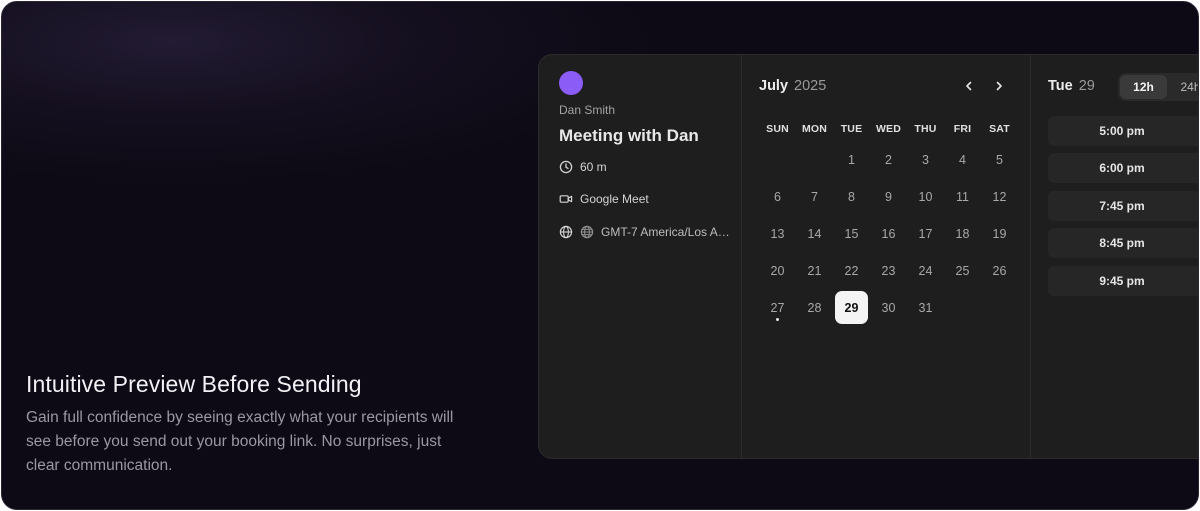  Describe the element at coordinates (925, 129) in the screenshot. I see `weekday-label: THU` at that location.